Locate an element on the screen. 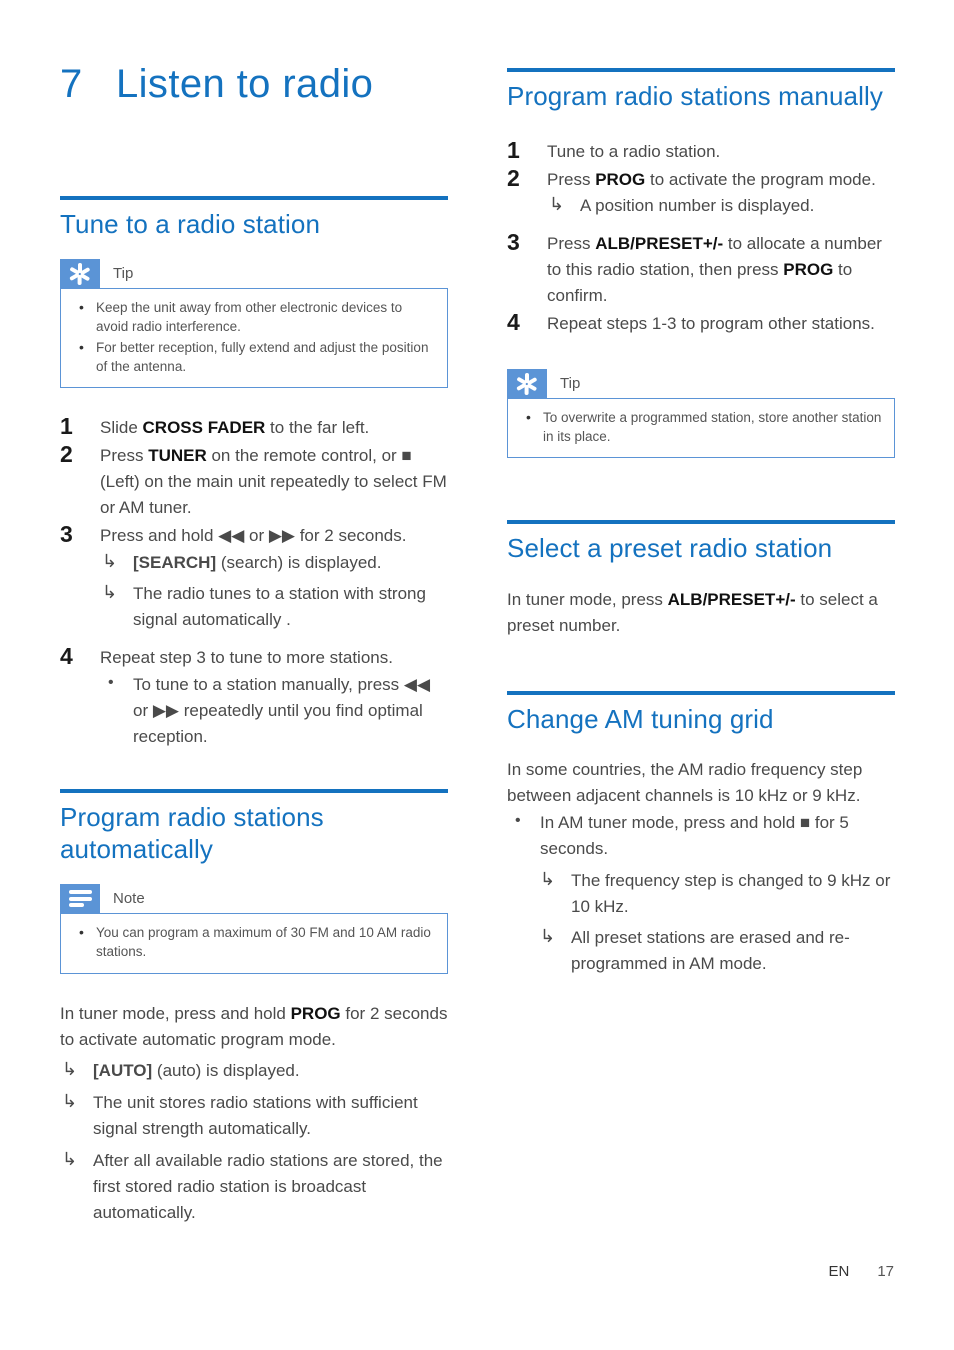  result-item: A position number is displayed. is located at coordinates (721, 205).